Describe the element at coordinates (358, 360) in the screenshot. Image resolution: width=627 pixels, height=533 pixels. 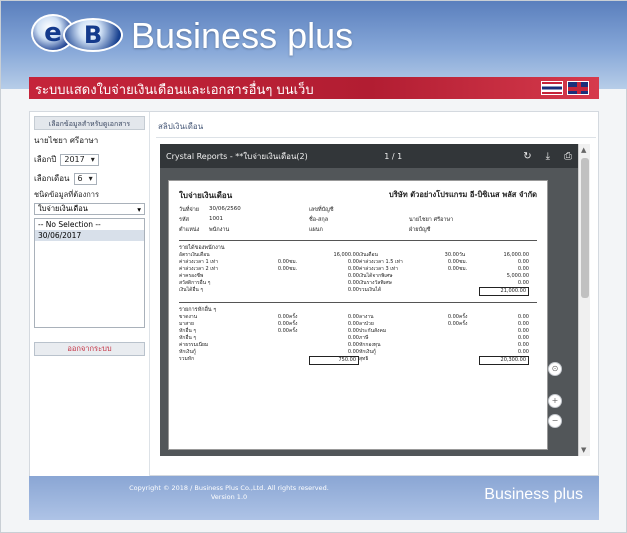
I see `table-row: รวมหัก 750.00 สุทธิ 20,300.00` at that location.